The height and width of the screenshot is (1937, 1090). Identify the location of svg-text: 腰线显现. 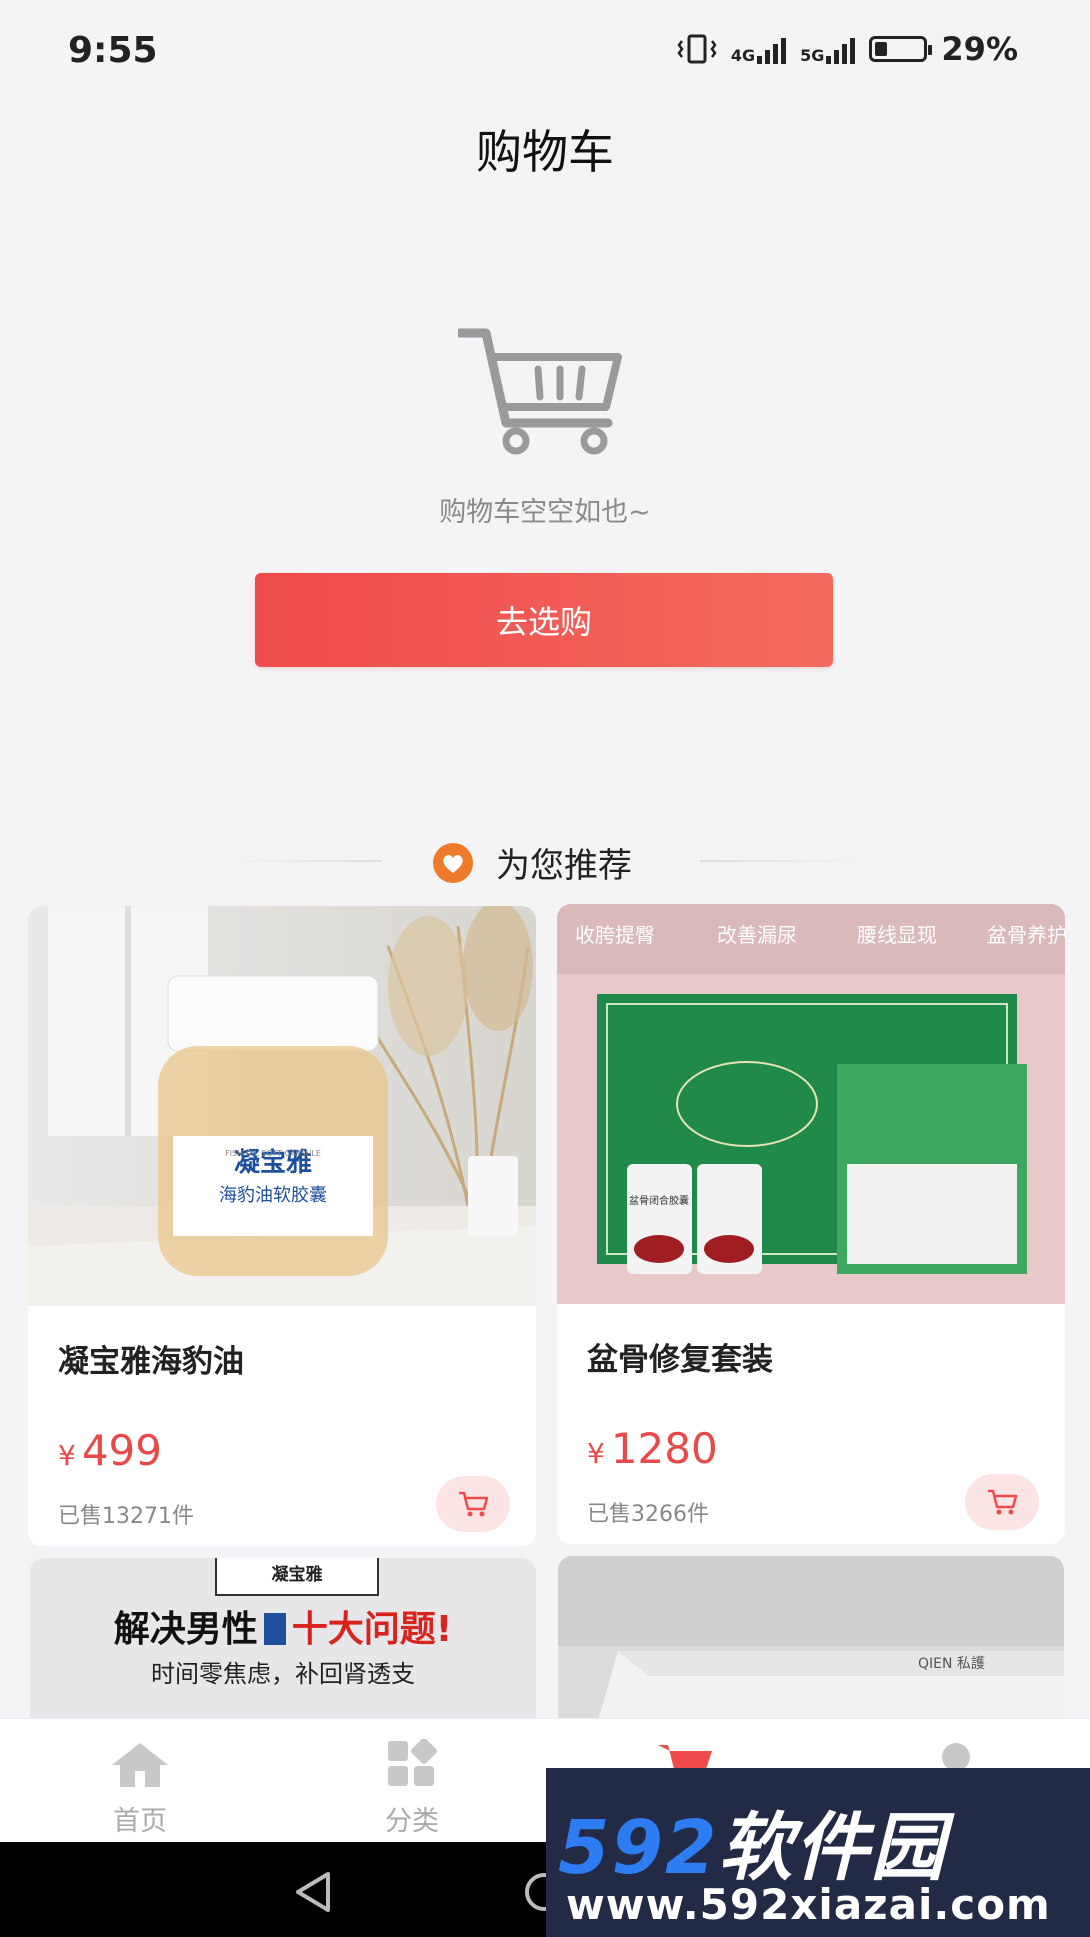
(897, 935).